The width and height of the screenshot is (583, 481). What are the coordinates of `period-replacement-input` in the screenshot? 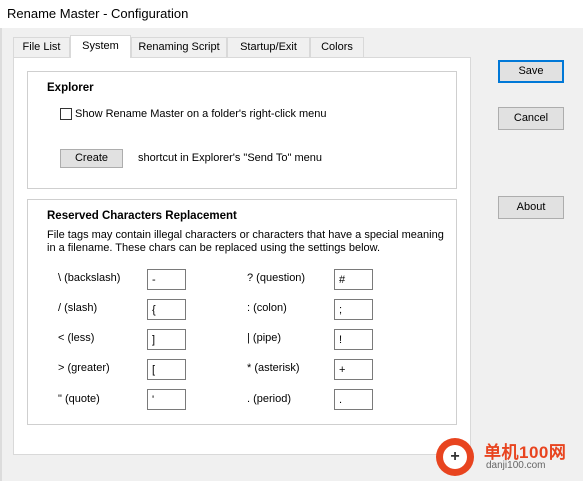 It's located at (353, 399).